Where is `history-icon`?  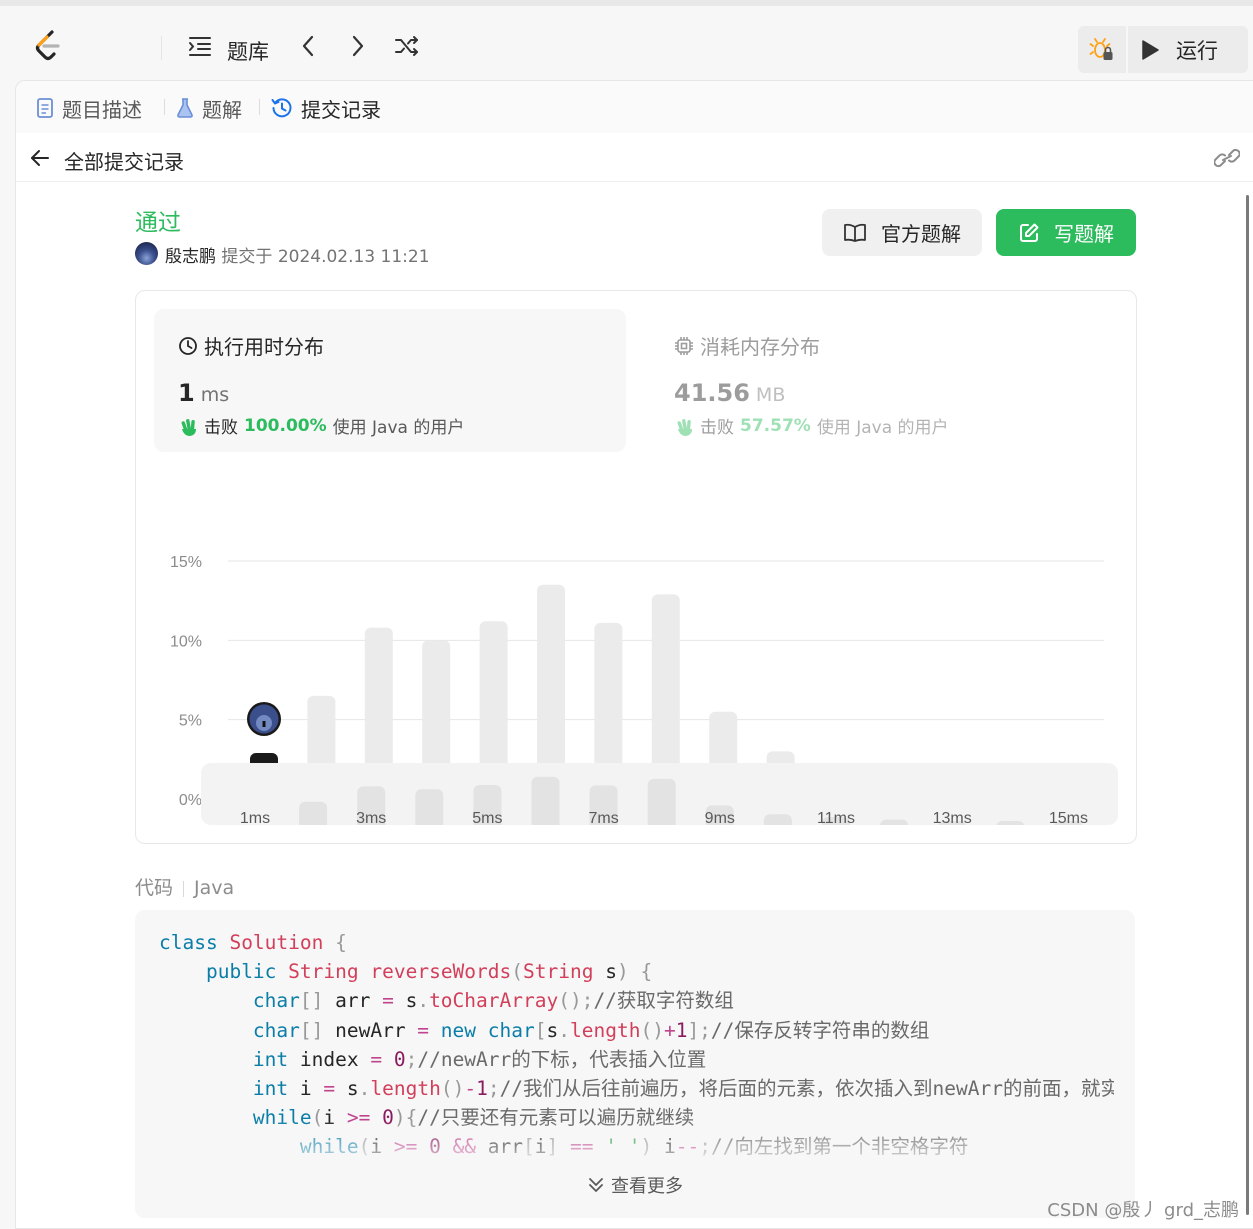
history-icon is located at coordinates (281, 108).